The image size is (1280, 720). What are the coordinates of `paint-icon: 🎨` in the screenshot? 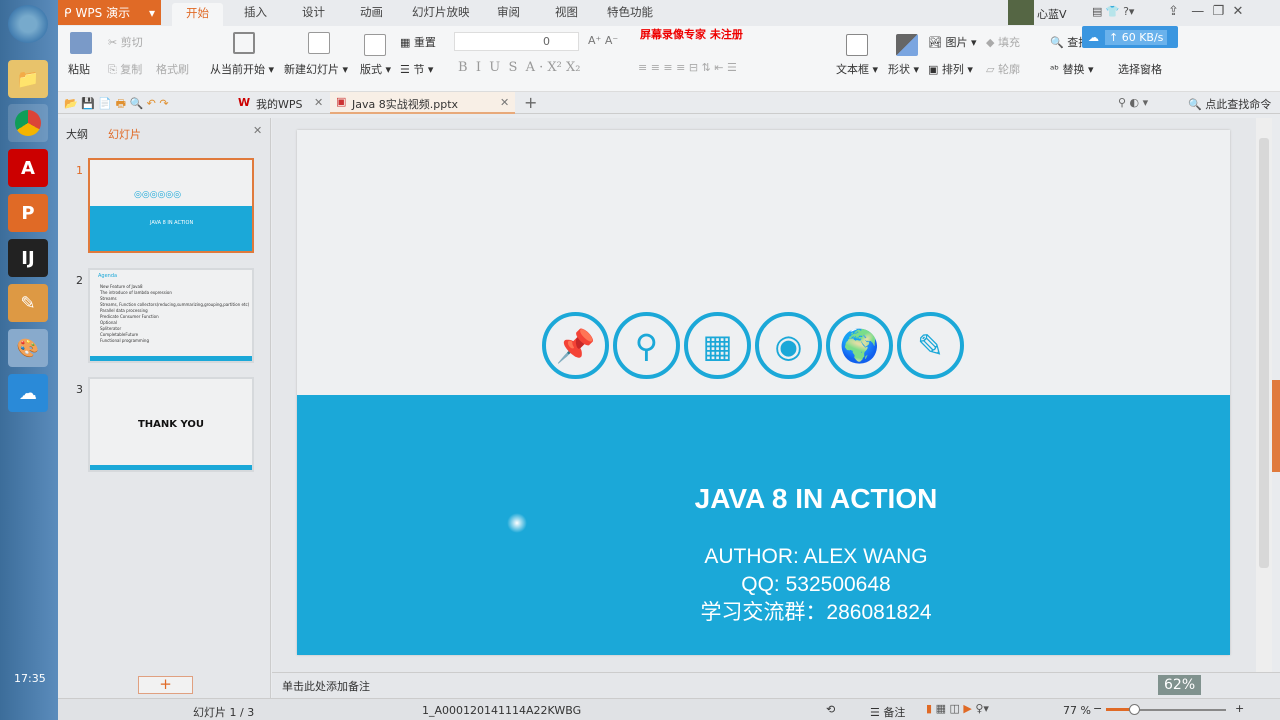 It's located at (28, 348).